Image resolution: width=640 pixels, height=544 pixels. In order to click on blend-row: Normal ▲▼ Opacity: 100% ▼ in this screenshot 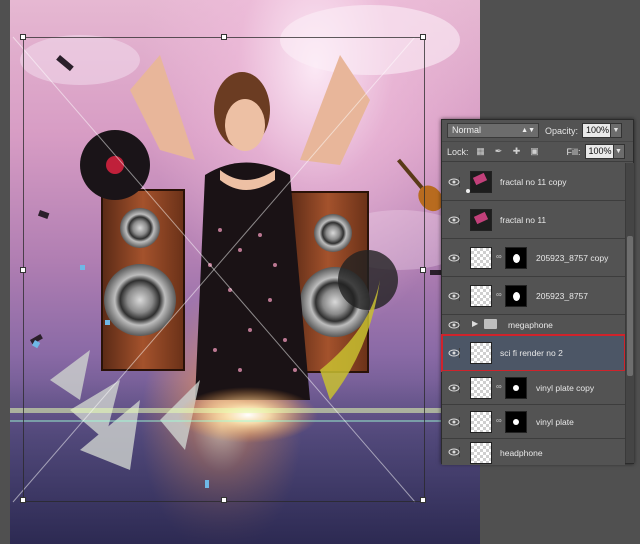, I will do `click(537, 131)`.